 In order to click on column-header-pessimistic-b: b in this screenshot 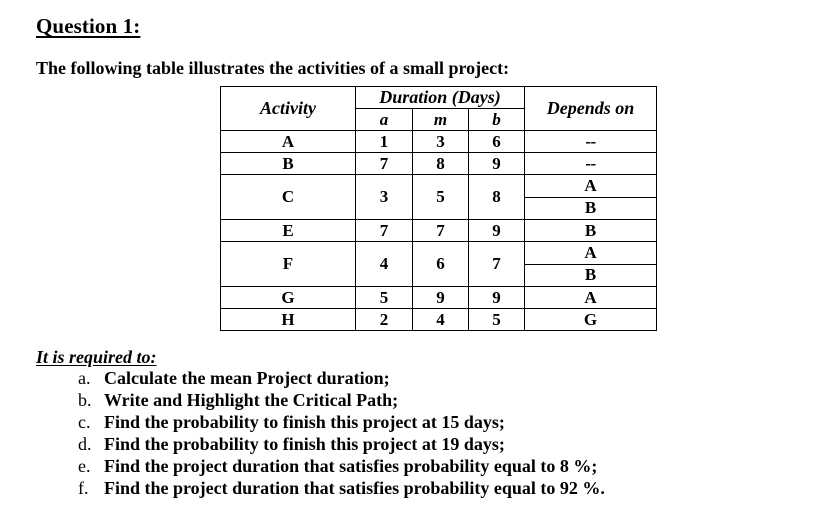, I will do `click(496, 119)`.